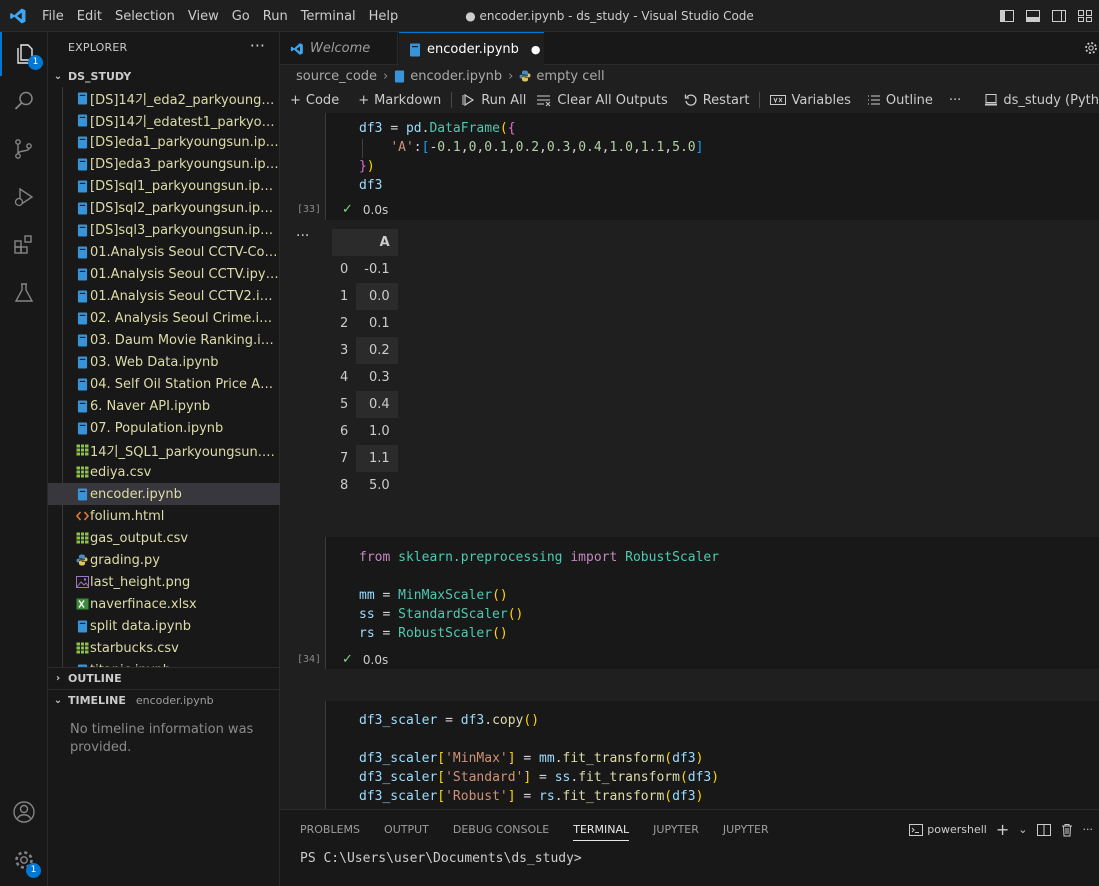  I want to click on customize-layout-icon, so click(1085, 16).